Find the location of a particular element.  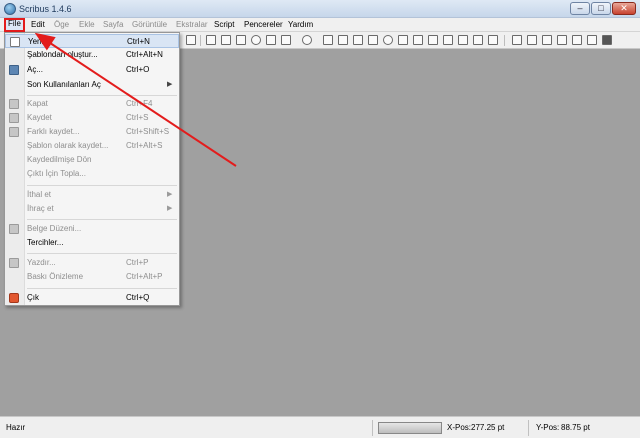

menu-item-sablon-olarak-kaydet: Şablon olarak kaydet... Ctrl+Alt+S is located at coordinates (92, 146).